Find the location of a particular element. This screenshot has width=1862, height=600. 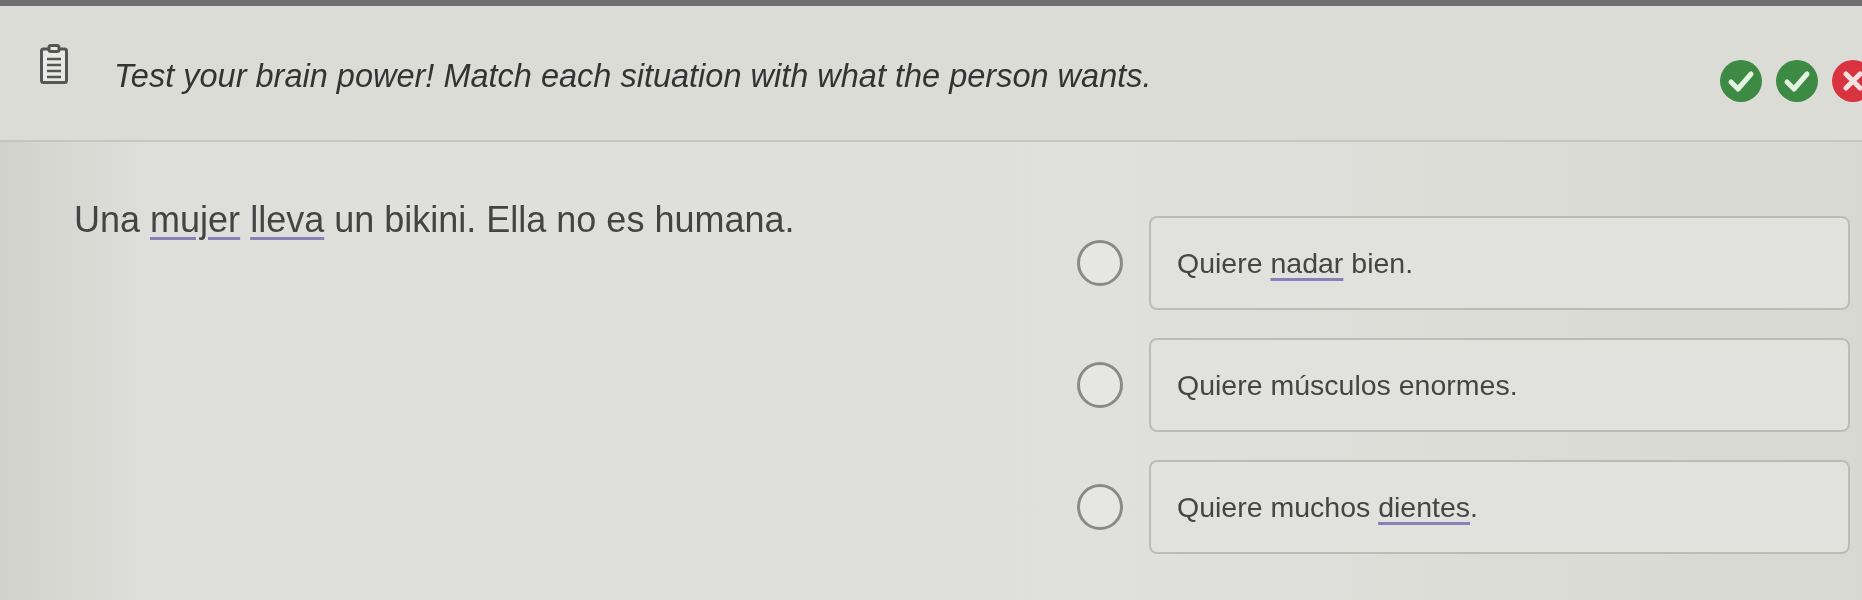

vocab-link: nadar is located at coordinates (1307, 262).